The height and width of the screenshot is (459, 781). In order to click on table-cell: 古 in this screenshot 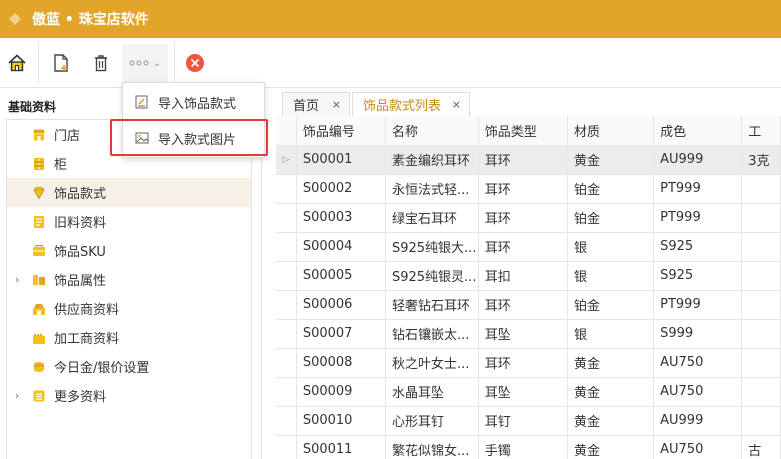, I will do `click(761, 447)`.